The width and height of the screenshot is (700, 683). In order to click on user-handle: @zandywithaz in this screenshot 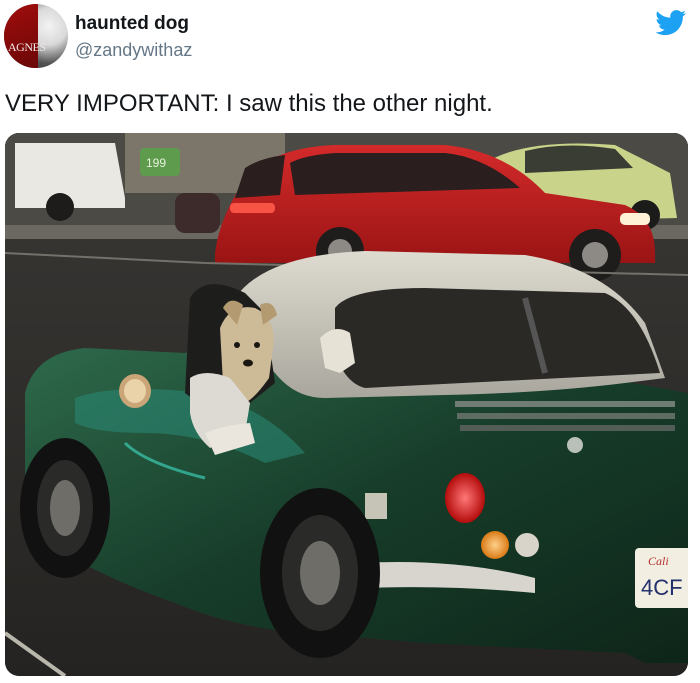, I will do `click(133, 50)`.